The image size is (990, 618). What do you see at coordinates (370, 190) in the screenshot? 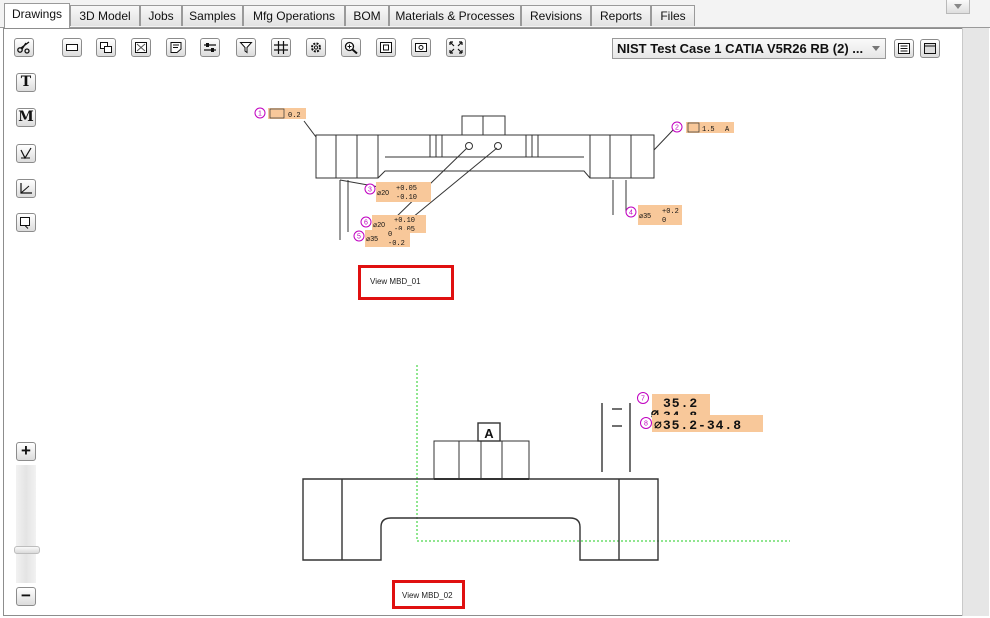
I see `svg-text: 3` at bounding box center [370, 190].